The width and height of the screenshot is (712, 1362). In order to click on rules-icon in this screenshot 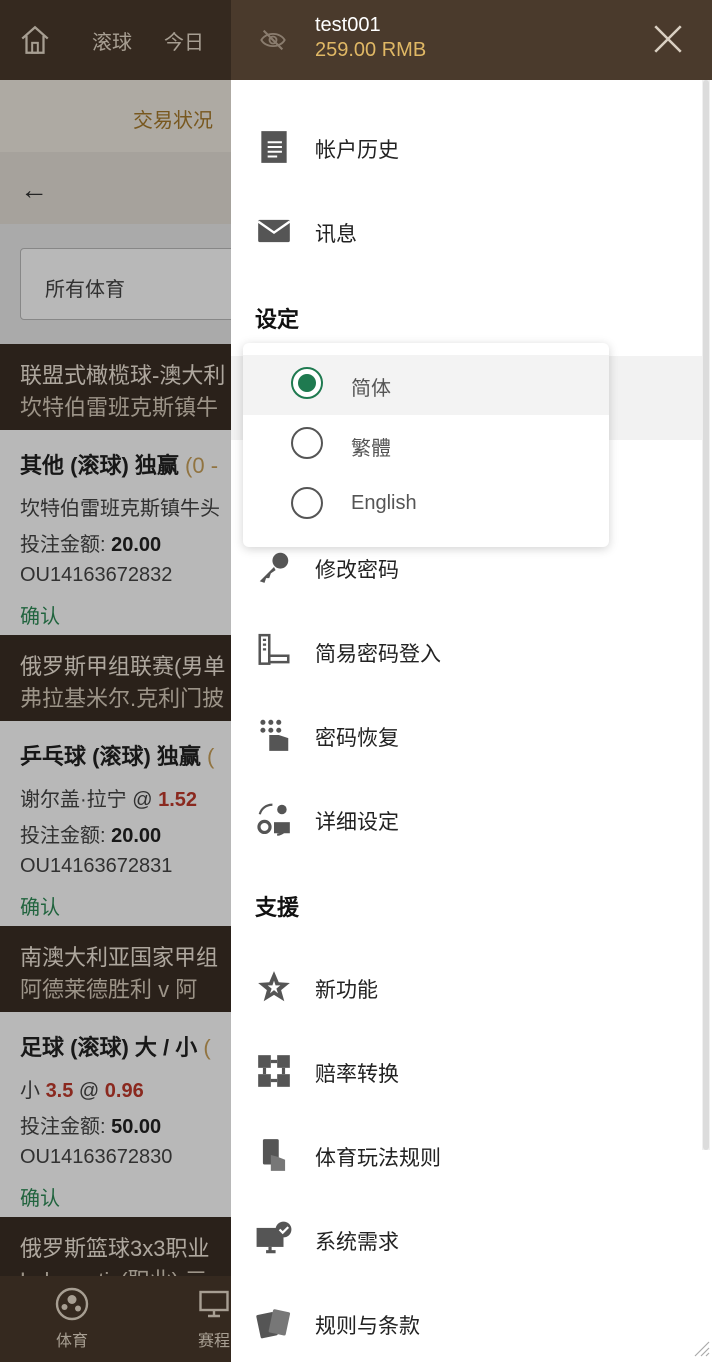, I will do `click(274, 1155)`.